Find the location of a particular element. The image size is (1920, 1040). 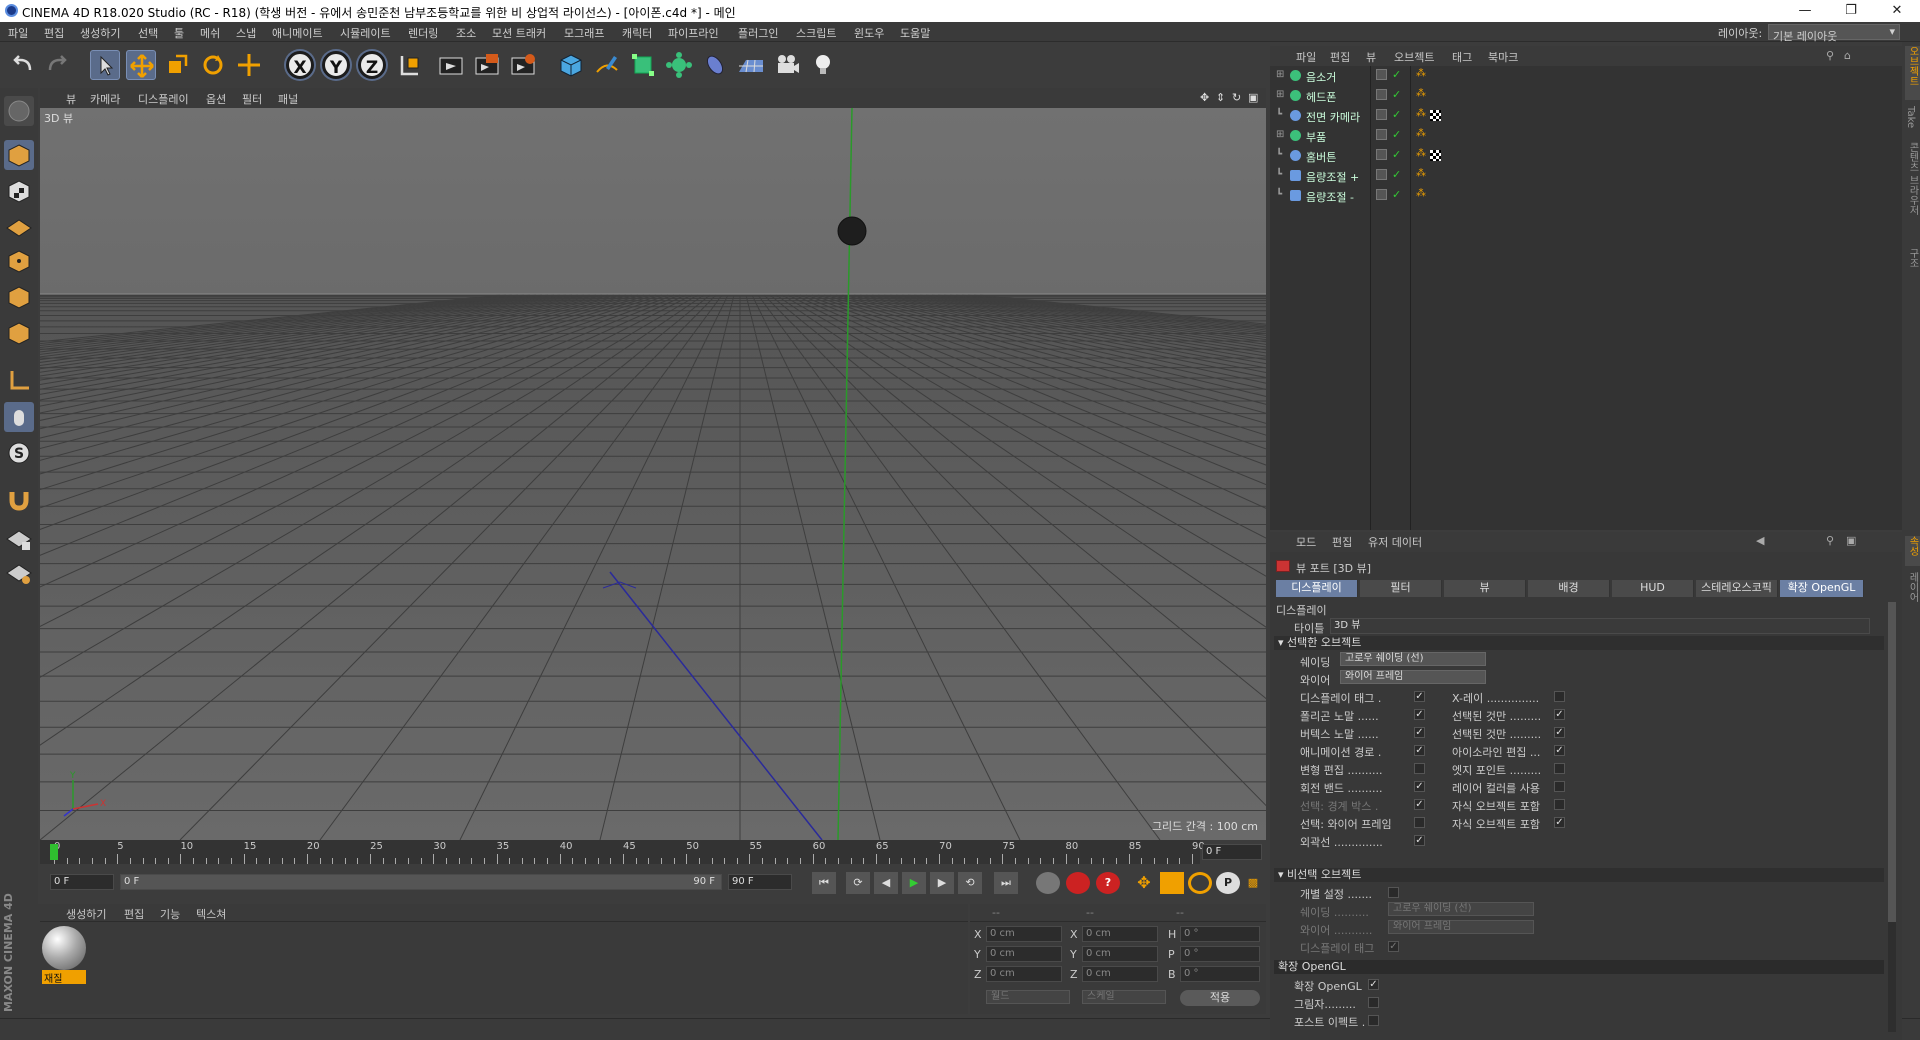

coord-size-y-field: 0 cm is located at coordinates (1120, 954).